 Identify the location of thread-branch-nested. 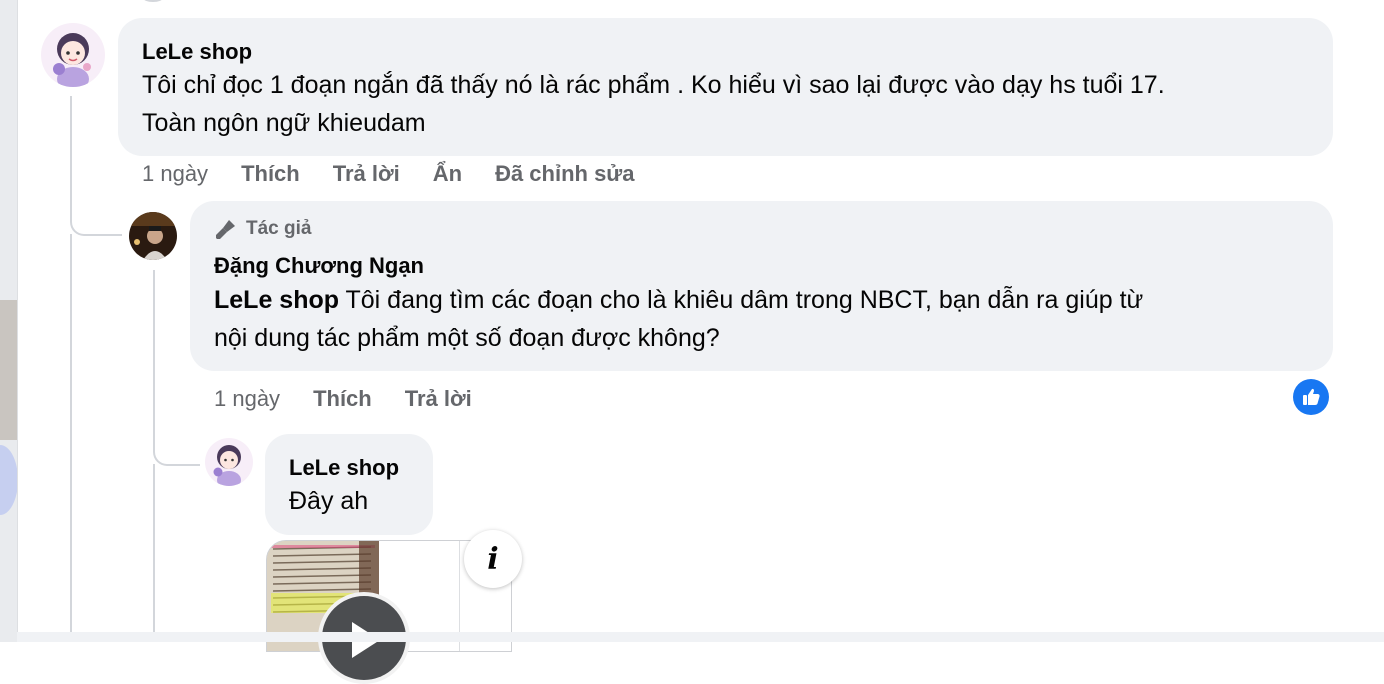
(176, 448).